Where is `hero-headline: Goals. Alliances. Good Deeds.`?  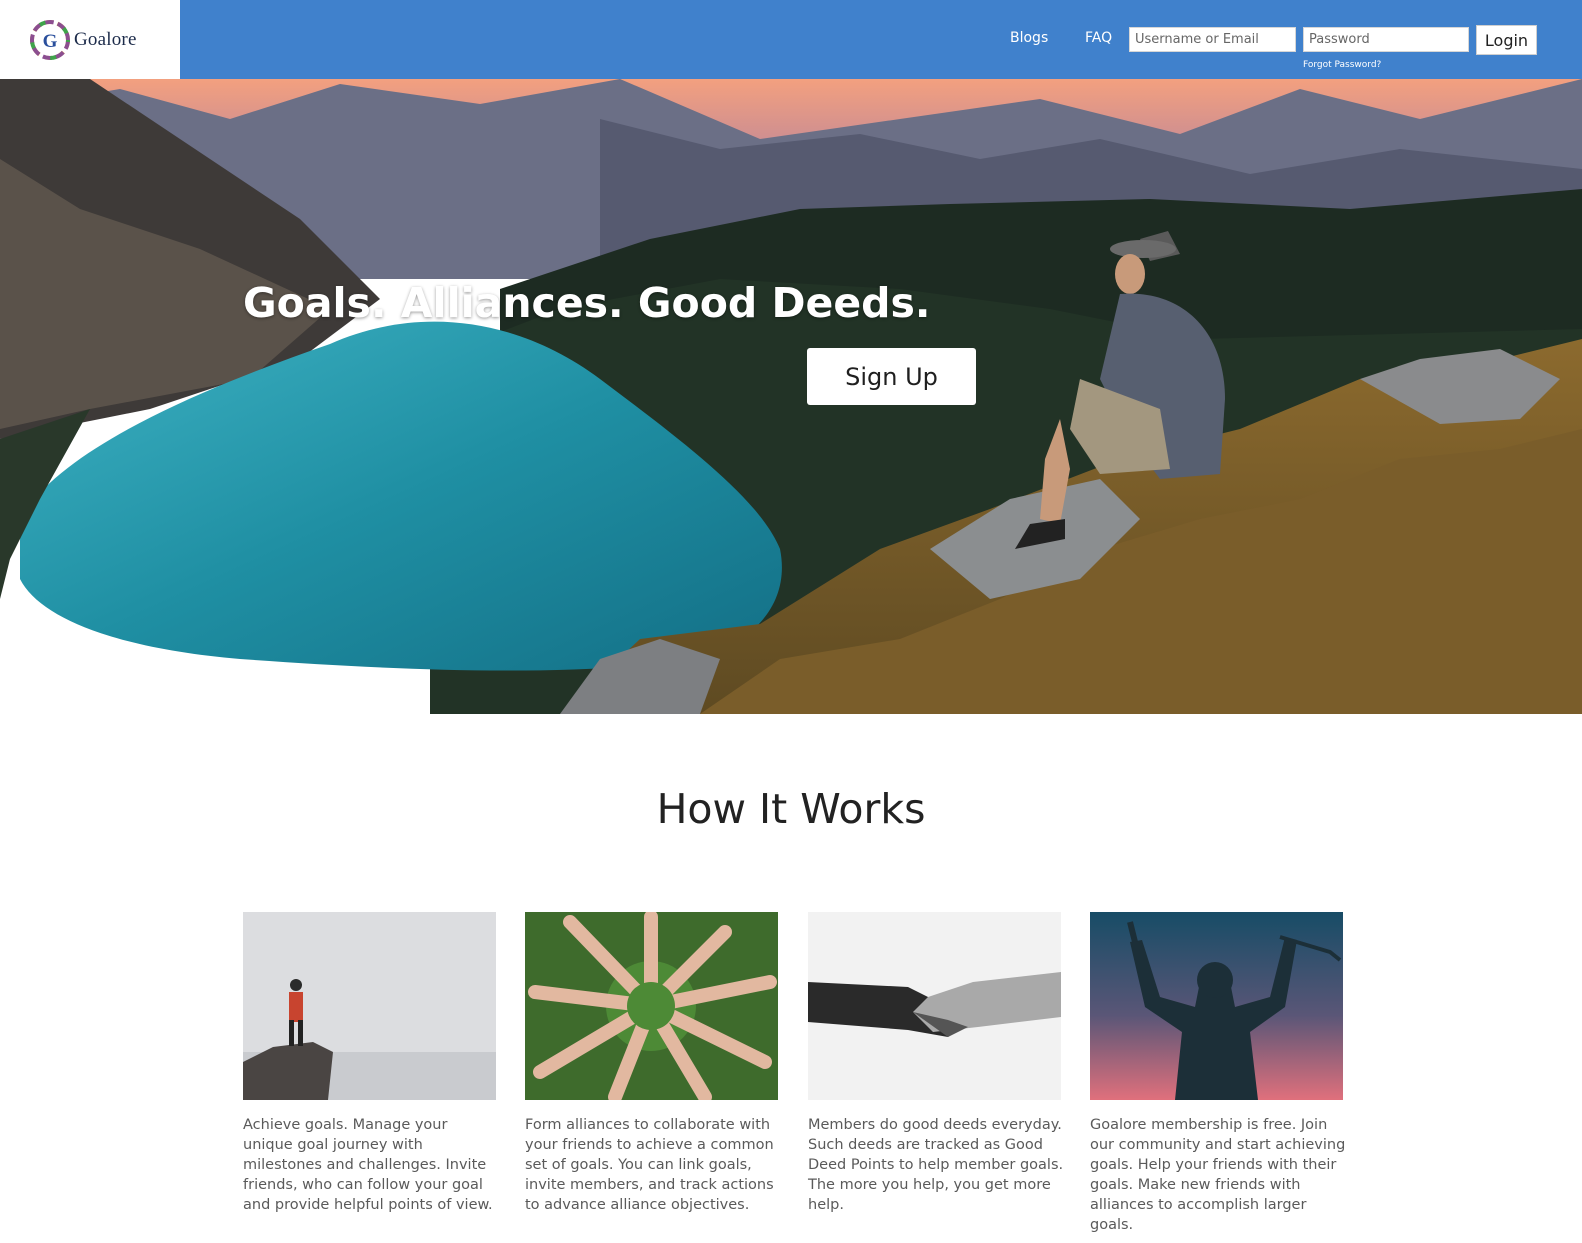 hero-headline: Goals. Alliances. Good Deeds. is located at coordinates (587, 303).